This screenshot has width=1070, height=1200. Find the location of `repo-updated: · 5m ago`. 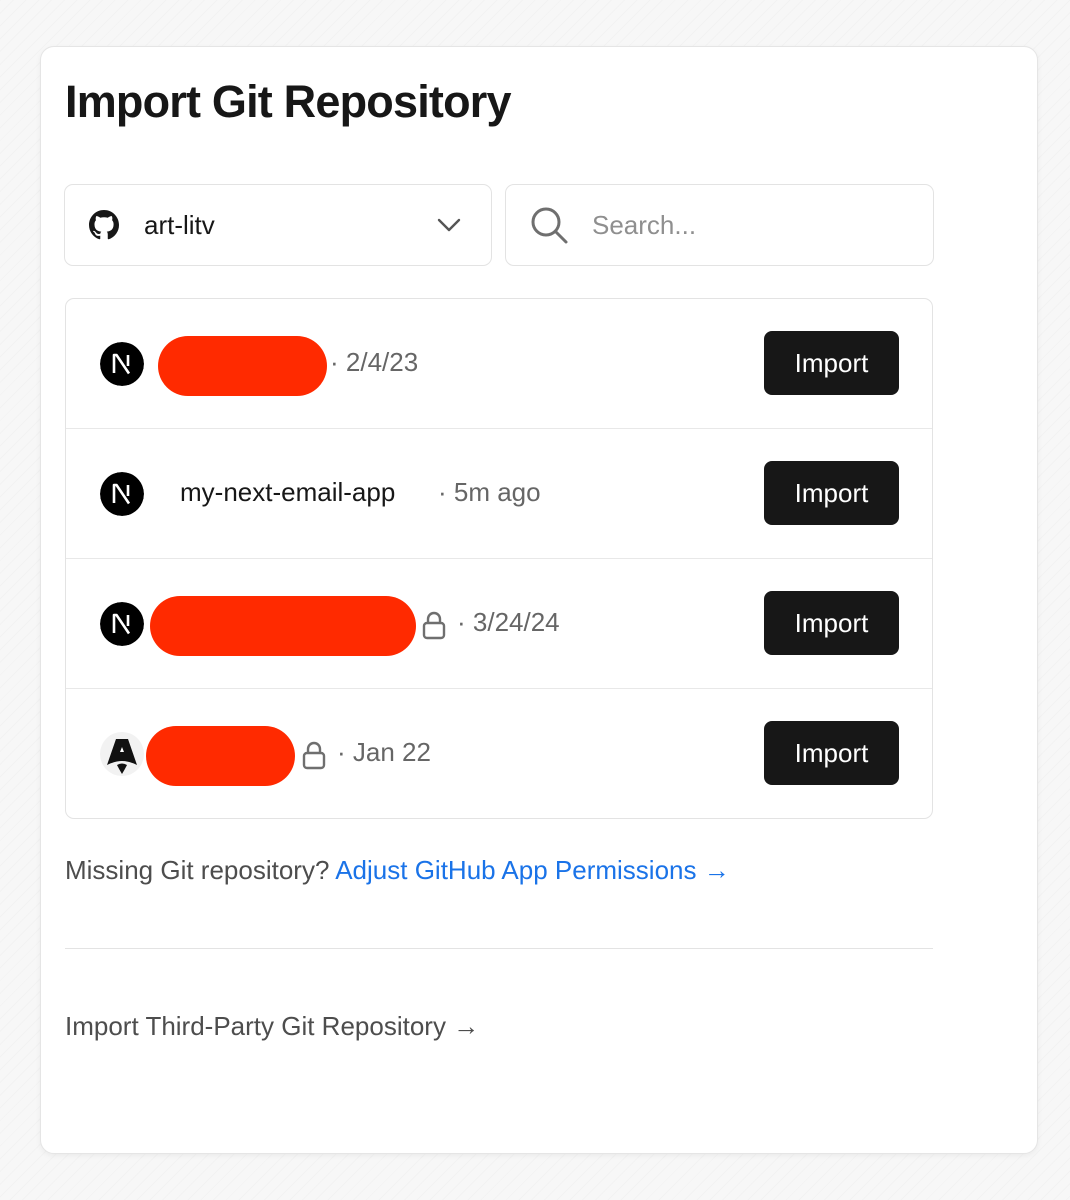

repo-updated: · 5m ago is located at coordinates (489, 492).